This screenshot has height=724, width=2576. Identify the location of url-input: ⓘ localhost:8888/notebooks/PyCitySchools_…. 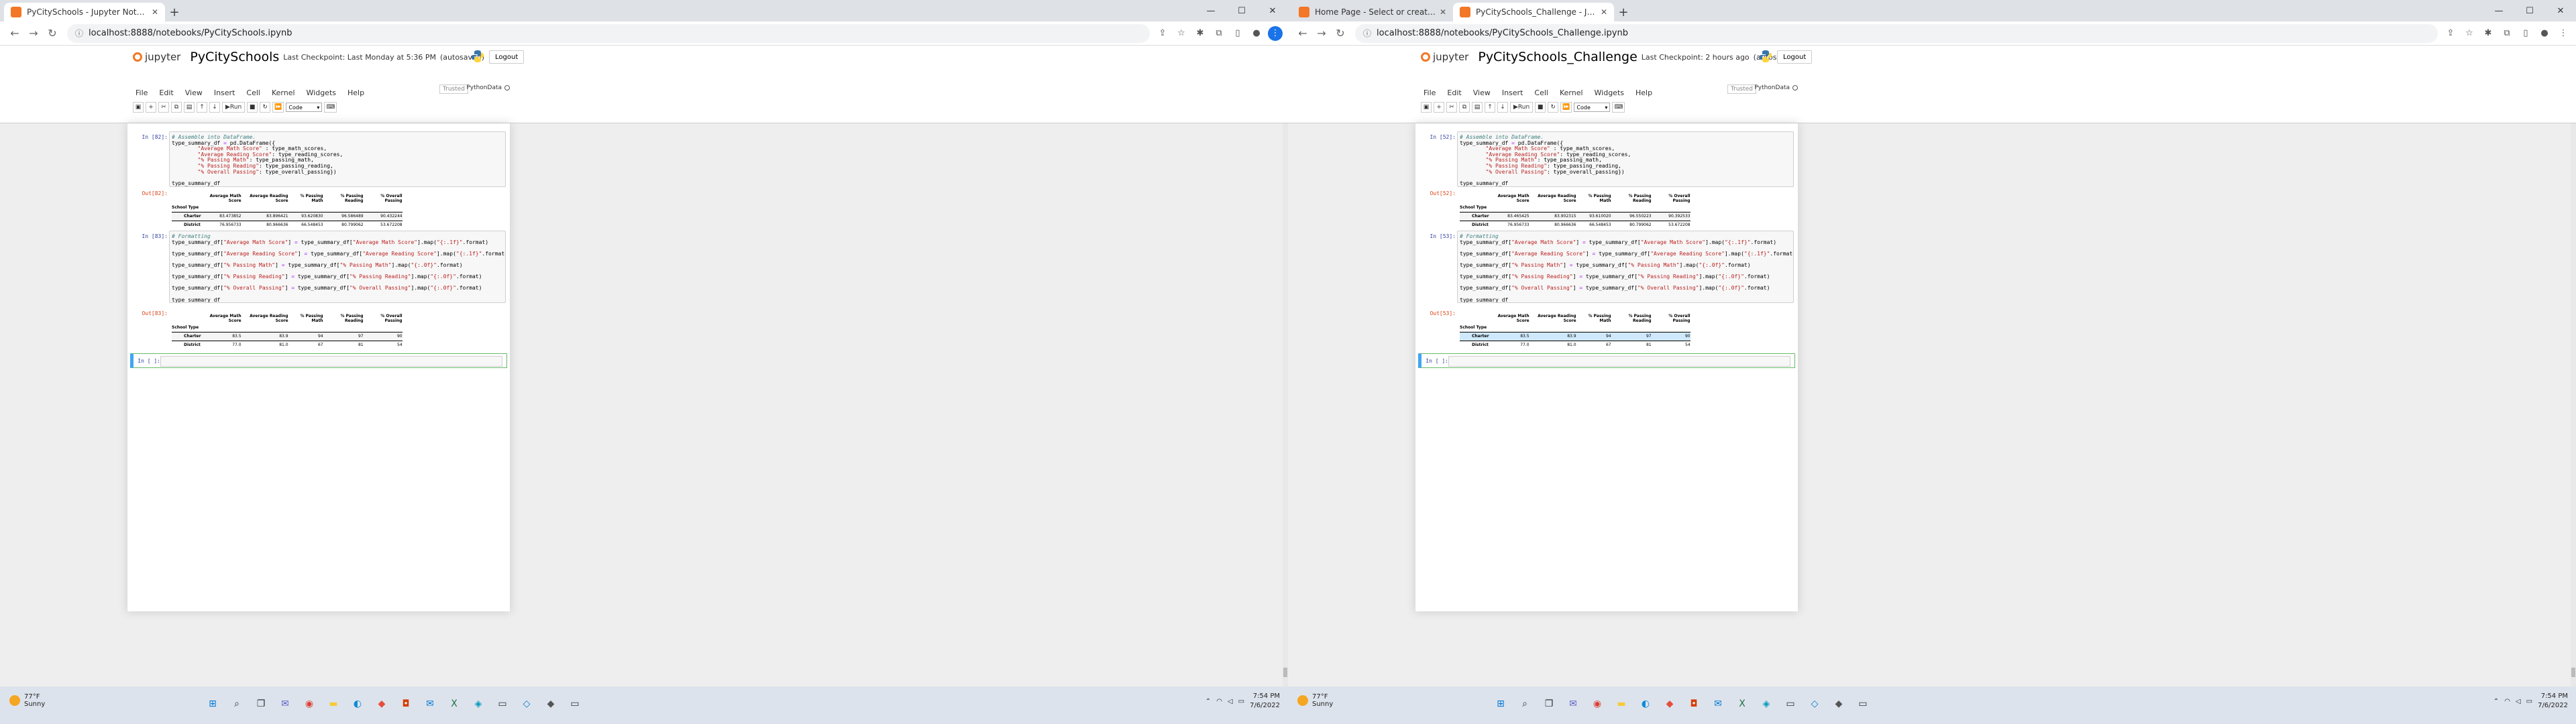
(1896, 33).